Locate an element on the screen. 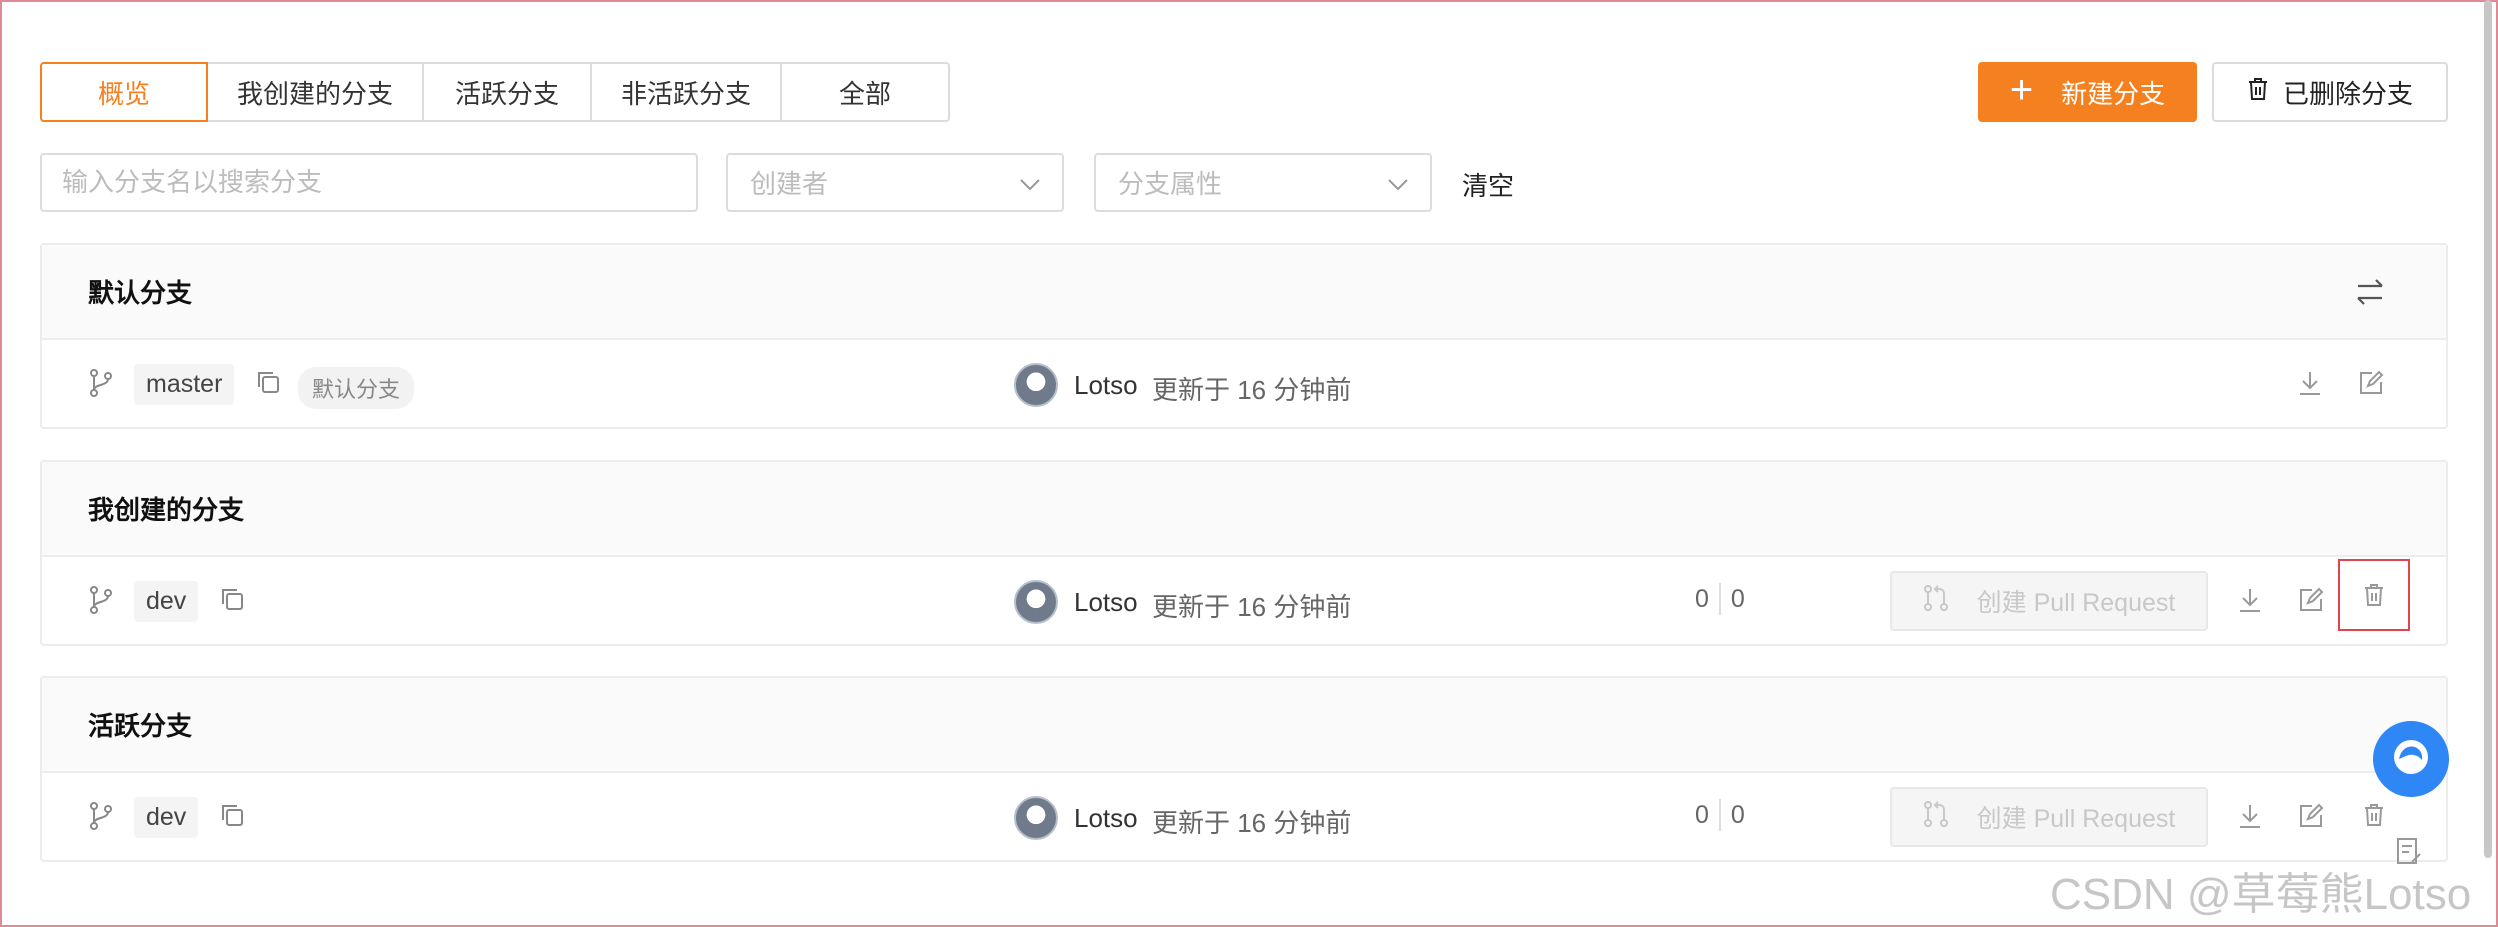 The width and height of the screenshot is (2498, 927). assistant-fab is located at coordinates (2411, 759).